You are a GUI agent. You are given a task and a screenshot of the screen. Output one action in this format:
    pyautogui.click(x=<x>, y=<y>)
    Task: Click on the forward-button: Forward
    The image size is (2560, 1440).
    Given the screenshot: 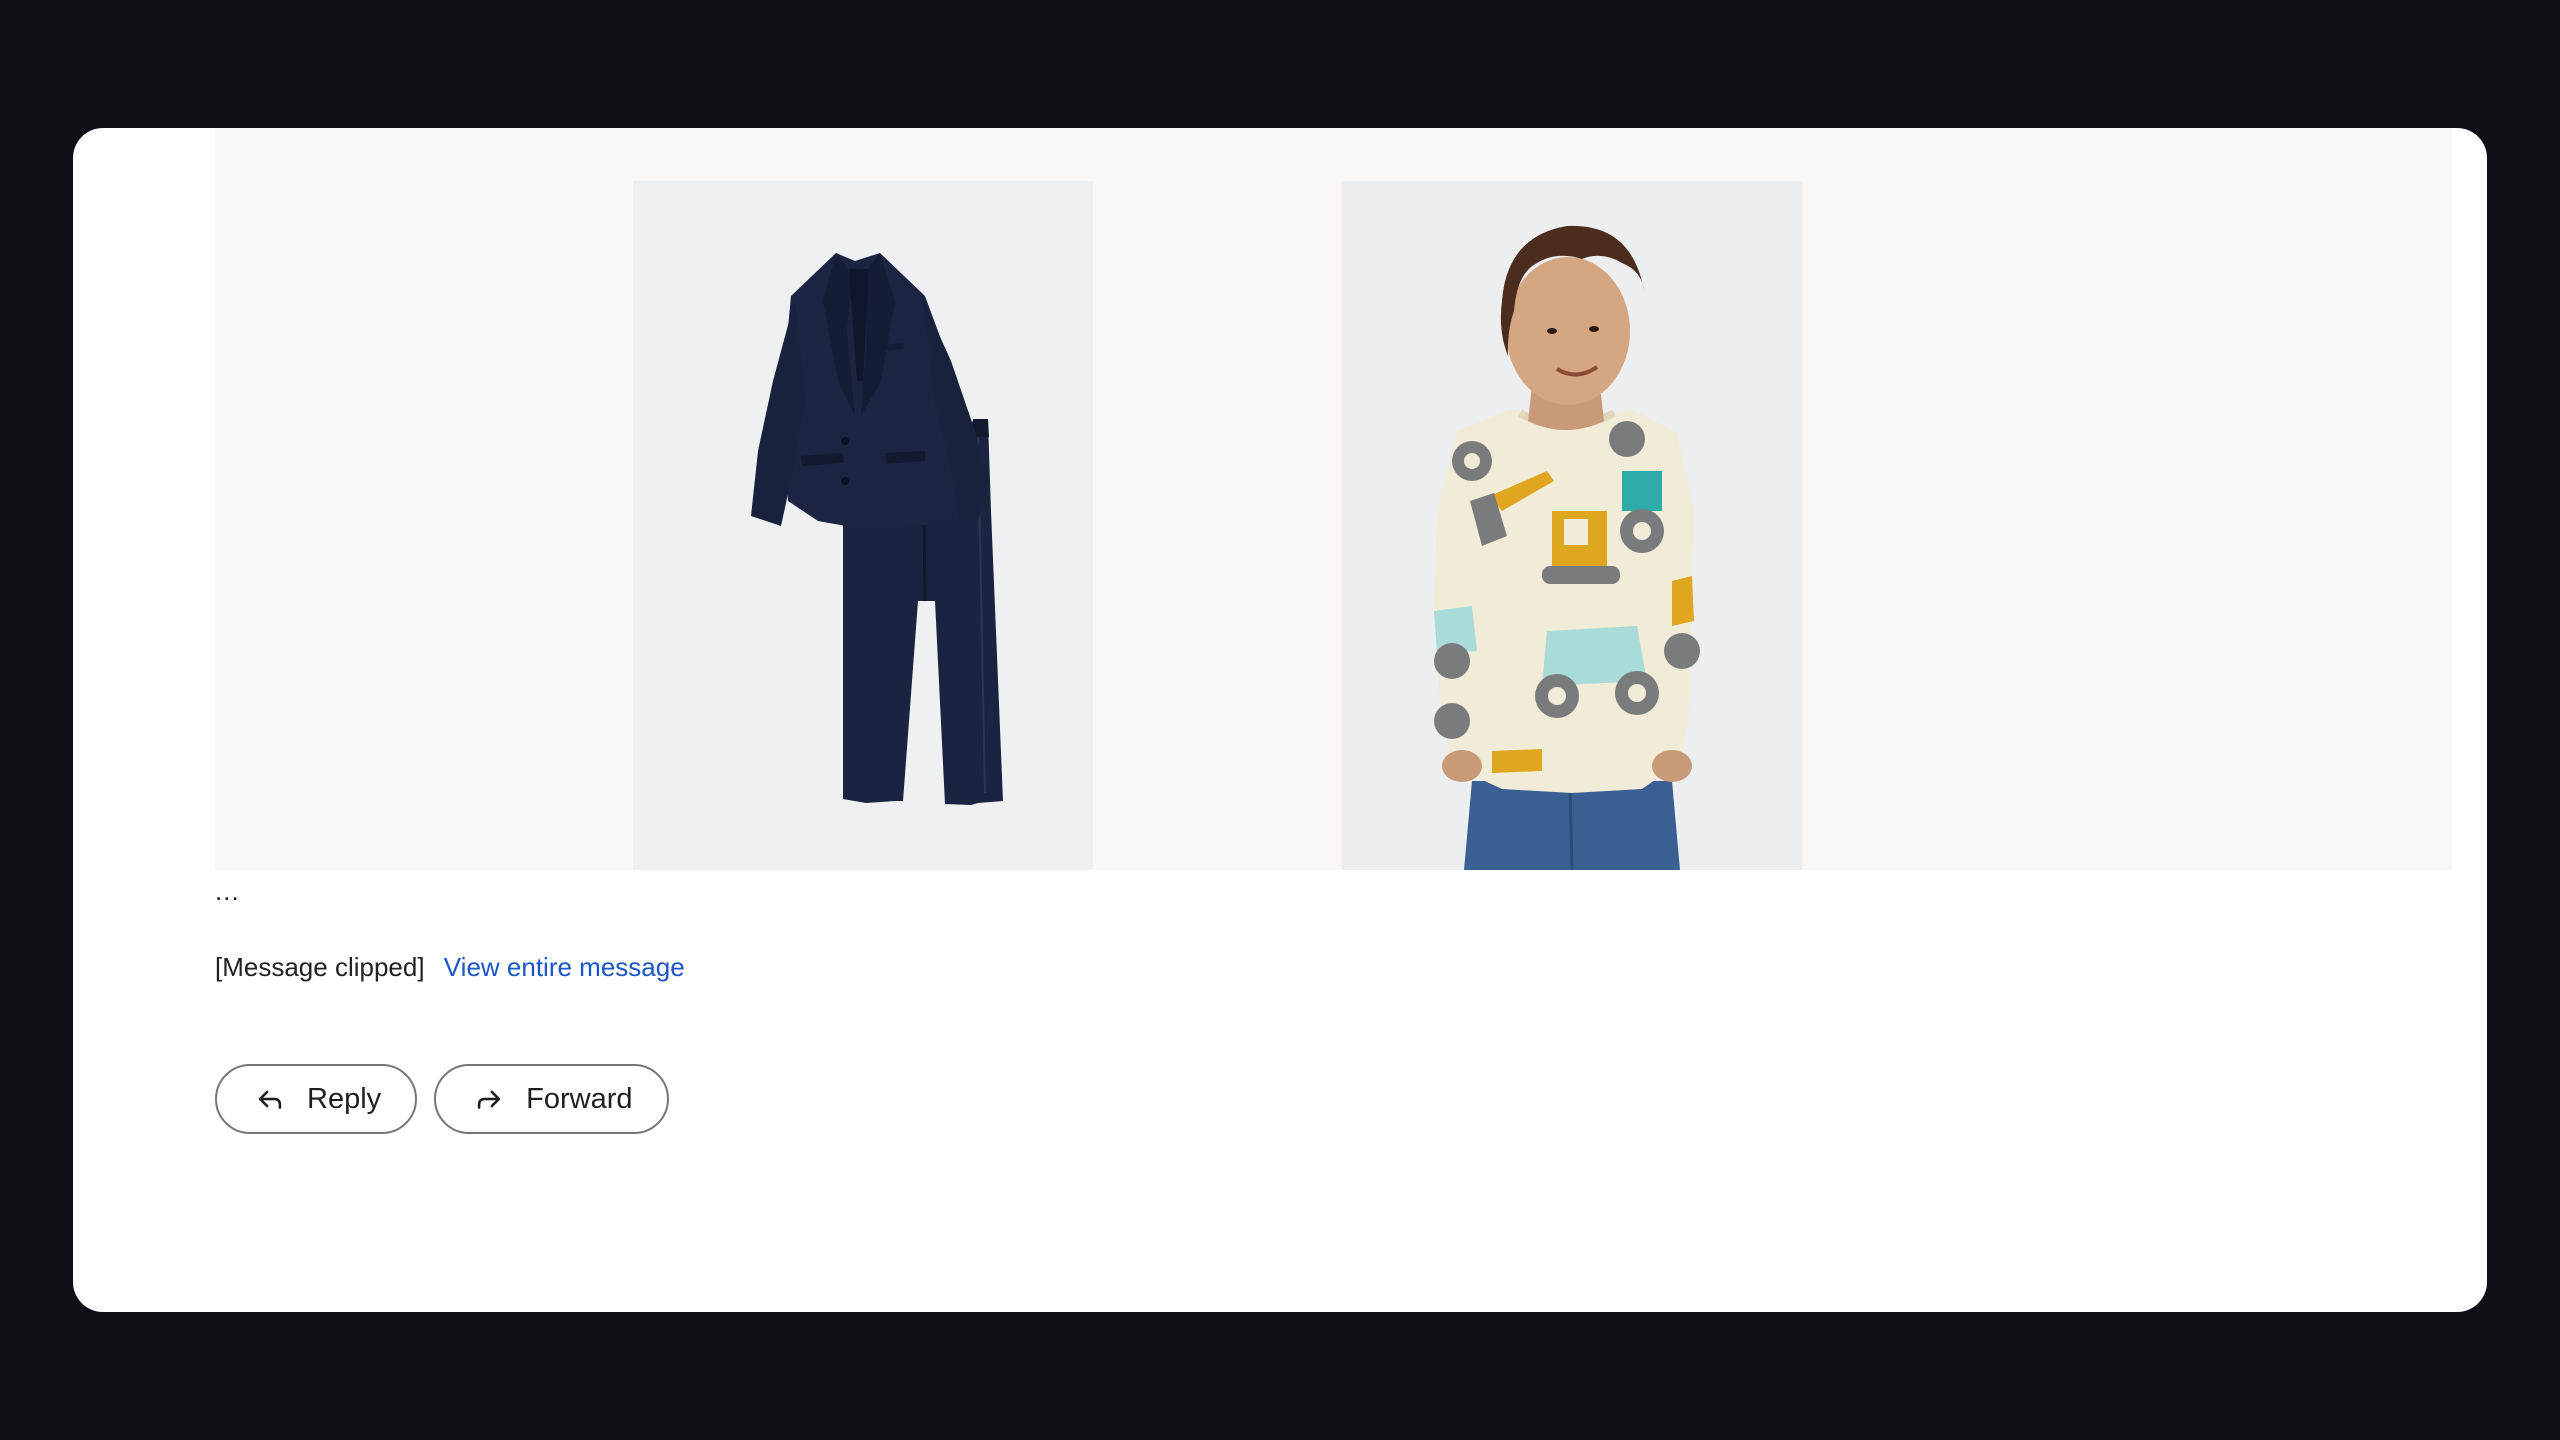 What is the action you would take?
    pyautogui.click(x=551, y=1099)
    